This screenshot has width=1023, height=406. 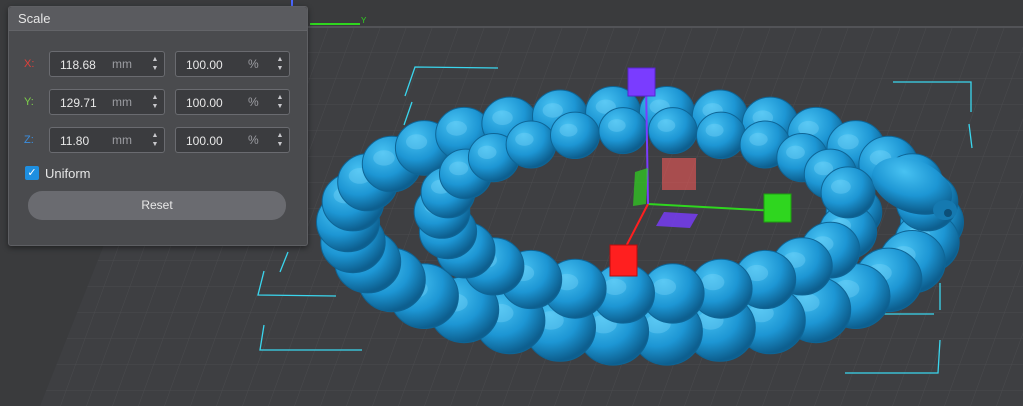 I want to click on scale-row-y: Y: 129.71 mm ▲ ▼ 100.00 % ▲ ▼, so click(x=158, y=103).